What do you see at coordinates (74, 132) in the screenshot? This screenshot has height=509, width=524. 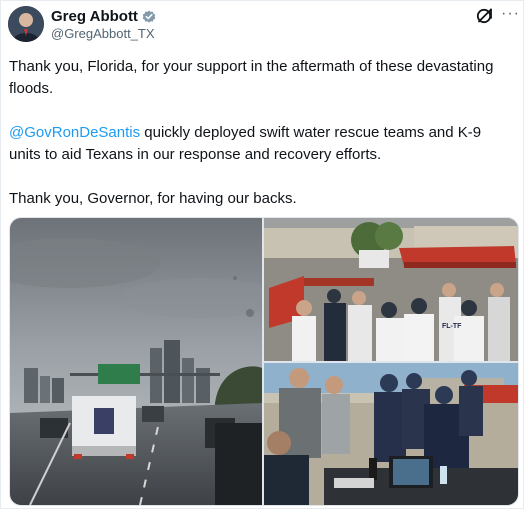 I see `mention-link: @GovRonDeSantis` at bounding box center [74, 132].